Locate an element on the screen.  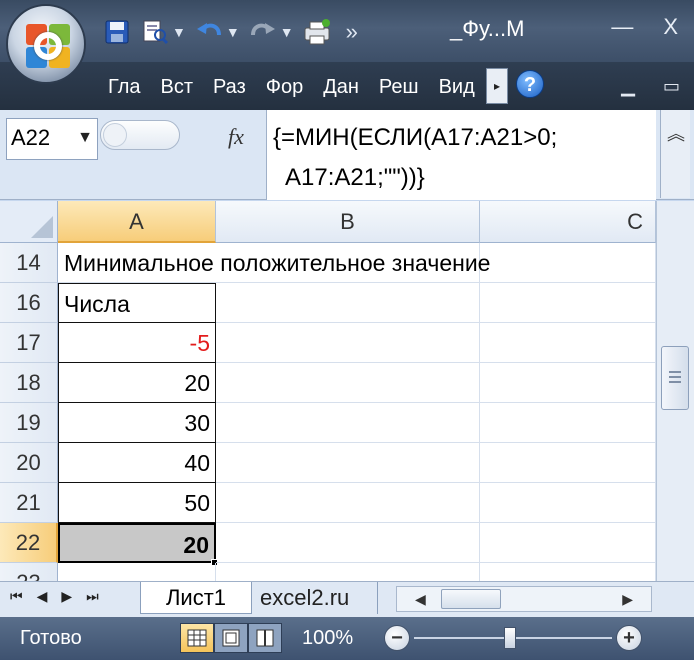
cell-b21 is located at coordinates (348, 503).